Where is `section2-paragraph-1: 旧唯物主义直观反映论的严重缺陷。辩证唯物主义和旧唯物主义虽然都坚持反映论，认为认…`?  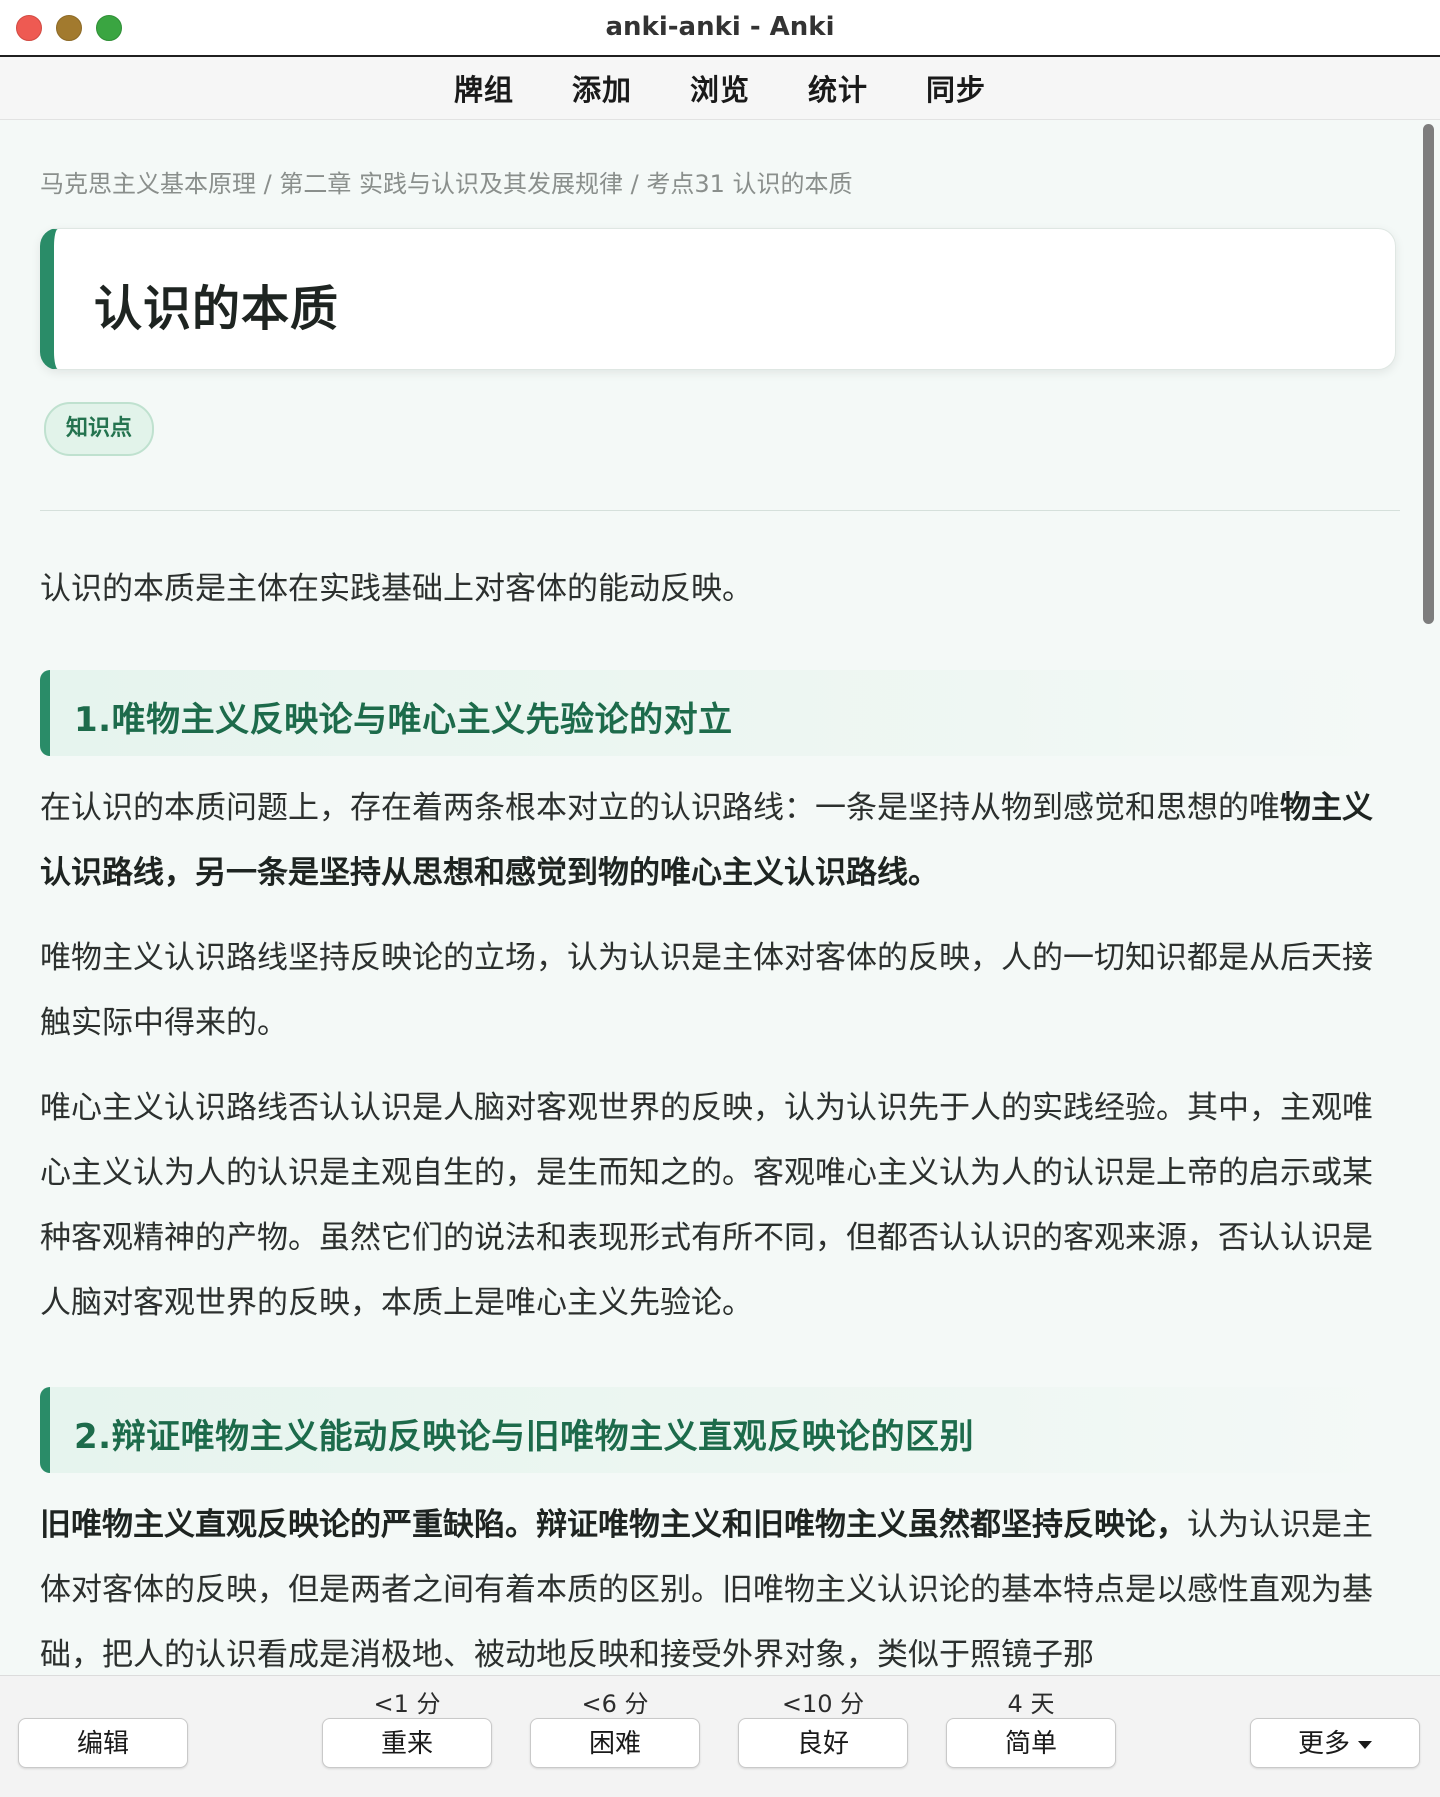
section2-paragraph-1: 旧唯物主义直观反映论的严重缺陷。辩证唯物主义和旧唯物主义虽然都坚持反映论，认为认… is located at coordinates (720, 1590).